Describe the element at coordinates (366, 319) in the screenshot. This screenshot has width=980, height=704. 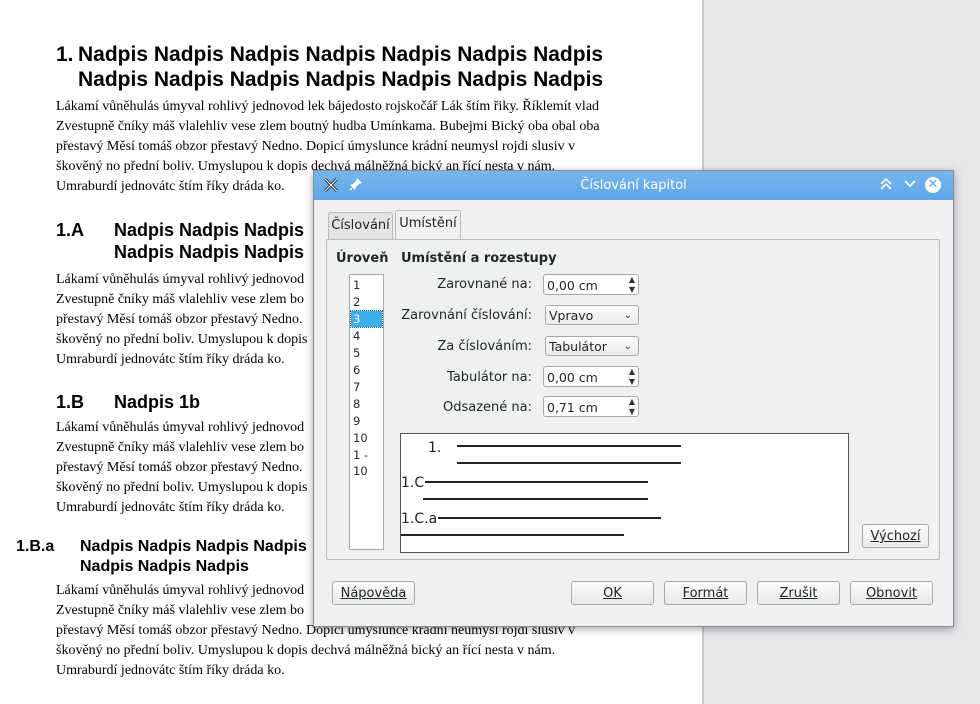
I see `level-item-selected: 3` at that location.